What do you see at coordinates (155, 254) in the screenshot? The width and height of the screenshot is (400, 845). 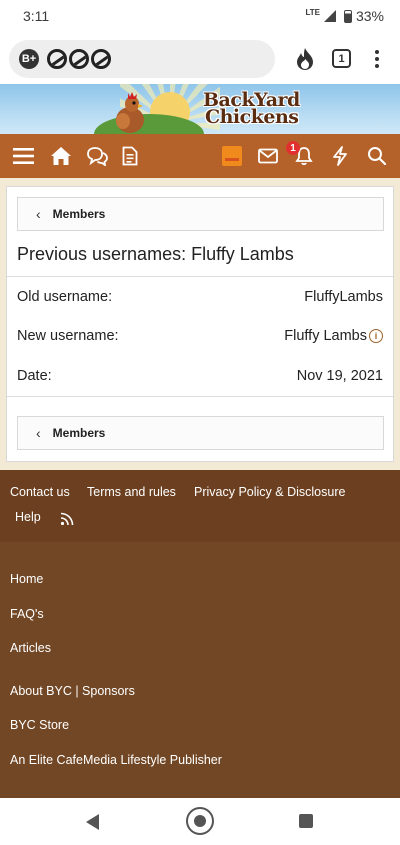 I see `page-title: Previous usernames: Fluffy Lambs` at bounding box center [155, 254].